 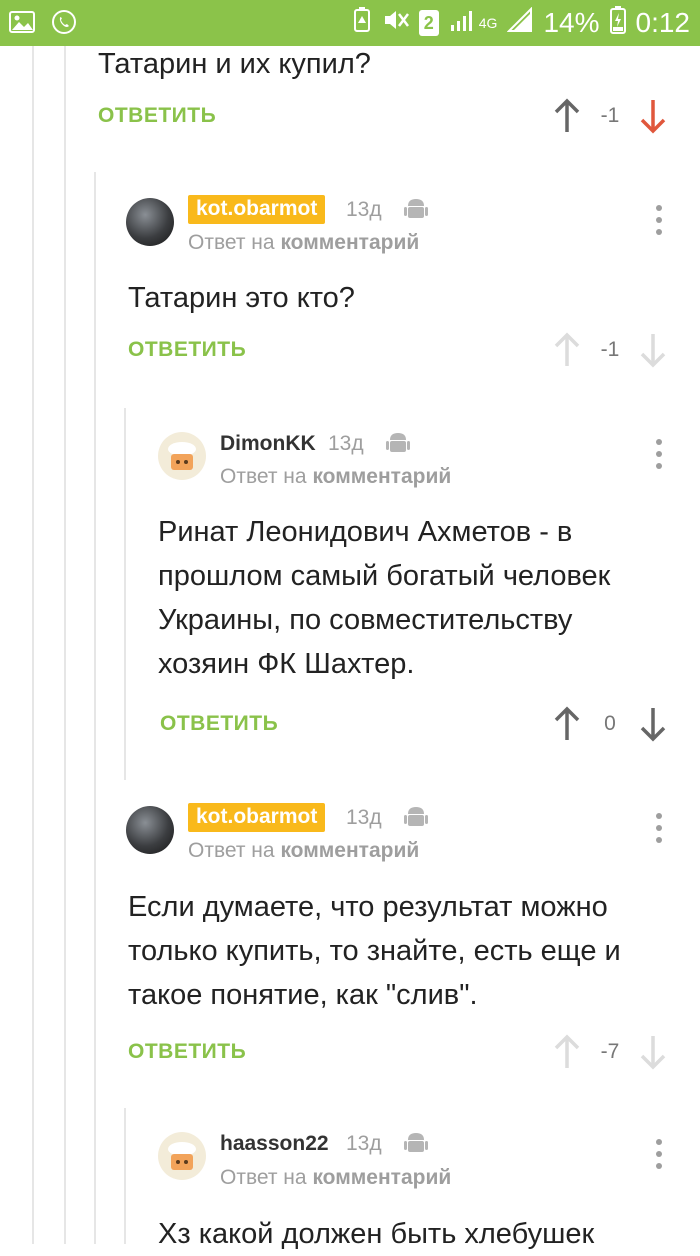 What do you see at coordinates (571, 22) in the screenshot?
I see `battery-percent: 14%` at bounding box center [571, 22].